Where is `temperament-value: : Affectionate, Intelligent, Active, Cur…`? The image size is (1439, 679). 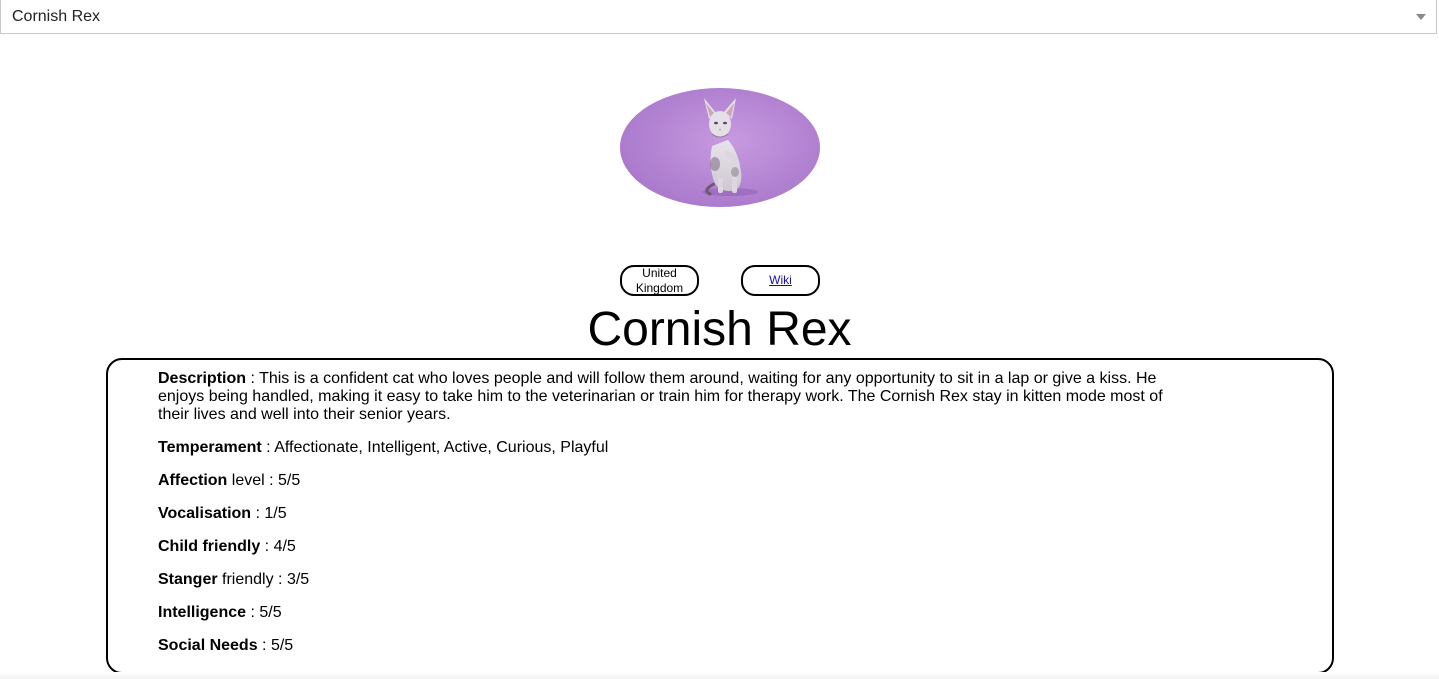 temperament-value: : Affectionate, Intelligent, Active, Cur… is located at coordinates (435, 447).